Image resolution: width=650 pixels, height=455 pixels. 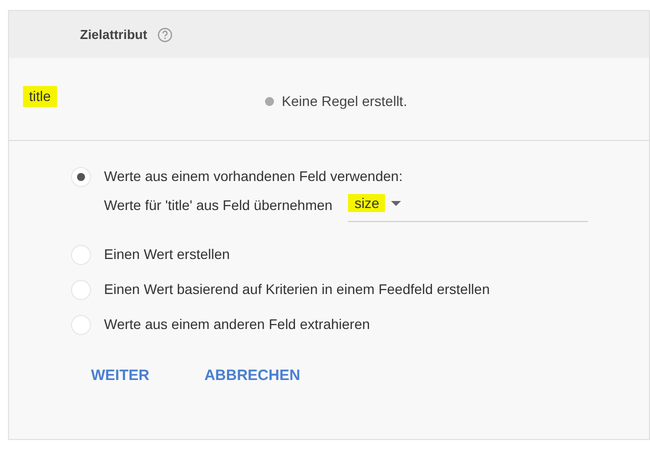 What do you see at coordinates (252, 376) in the screenshot?
I see `text-button: ABBRECHEN` at bounding box center [252, 376].